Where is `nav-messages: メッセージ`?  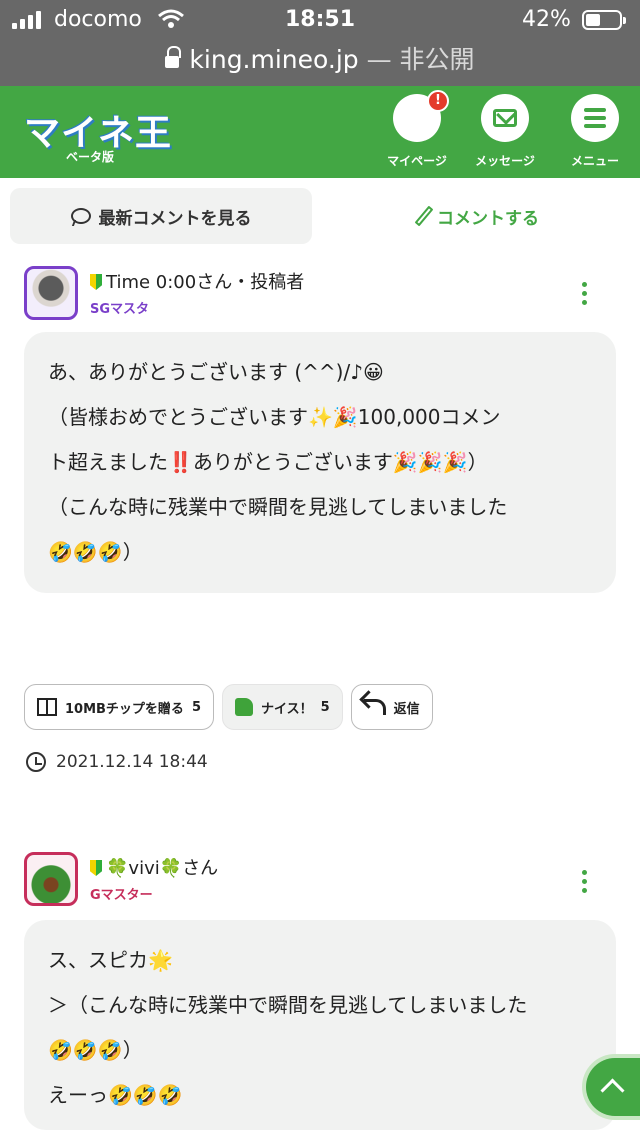
nav-messages: メッセージ is located at coordinates (505, 131).